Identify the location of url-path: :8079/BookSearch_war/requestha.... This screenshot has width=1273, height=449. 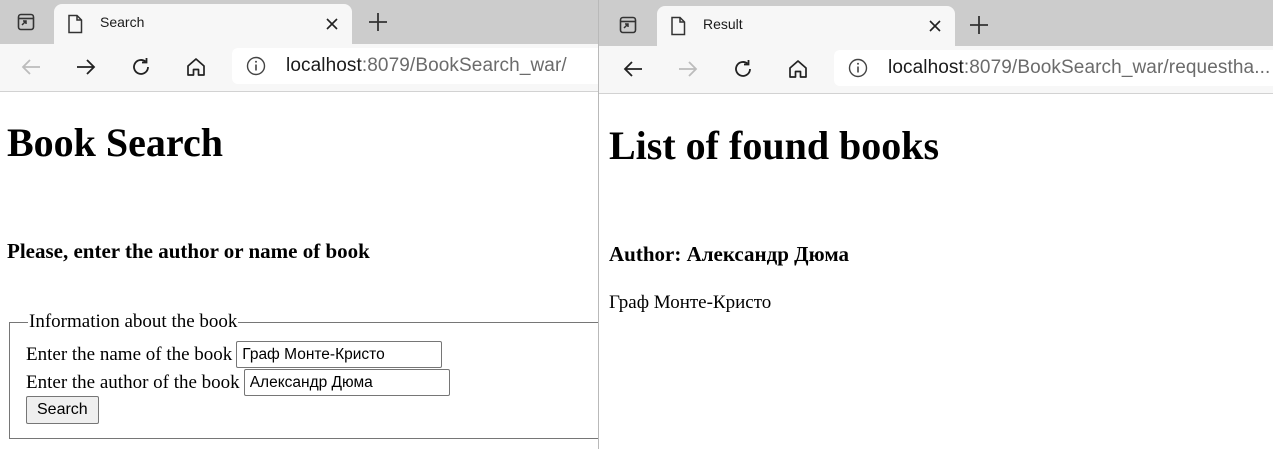
(1117, 67).